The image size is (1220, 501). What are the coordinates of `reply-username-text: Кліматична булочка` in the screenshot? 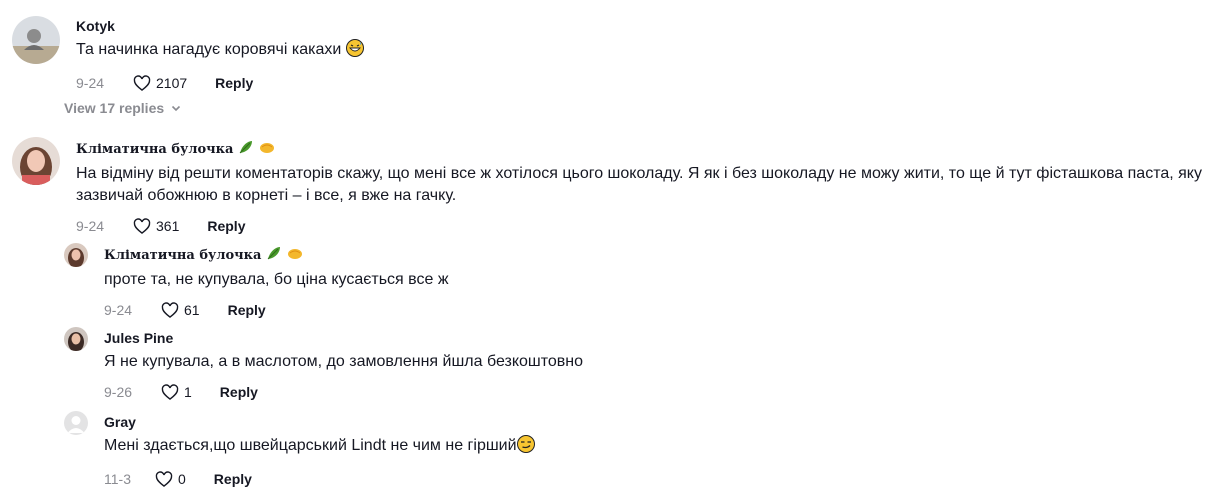 It's located at (183, 255).